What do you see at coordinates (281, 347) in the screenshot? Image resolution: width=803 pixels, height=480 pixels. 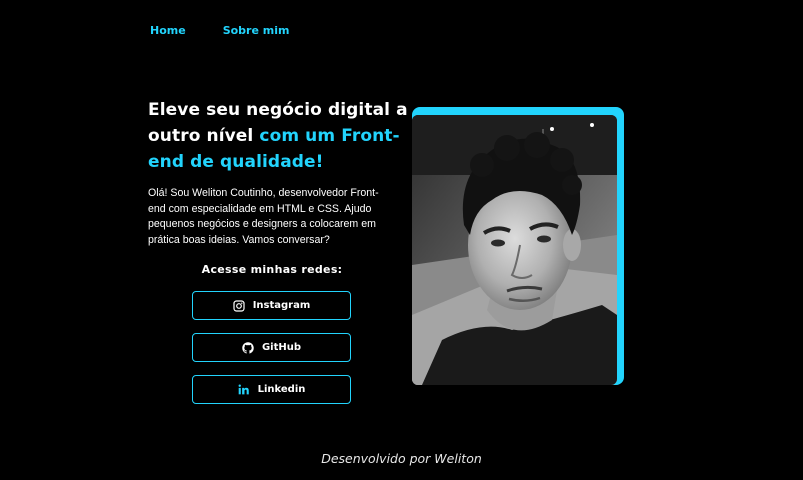 I see `github-label: GitHub` at bounding box center [281, 347].